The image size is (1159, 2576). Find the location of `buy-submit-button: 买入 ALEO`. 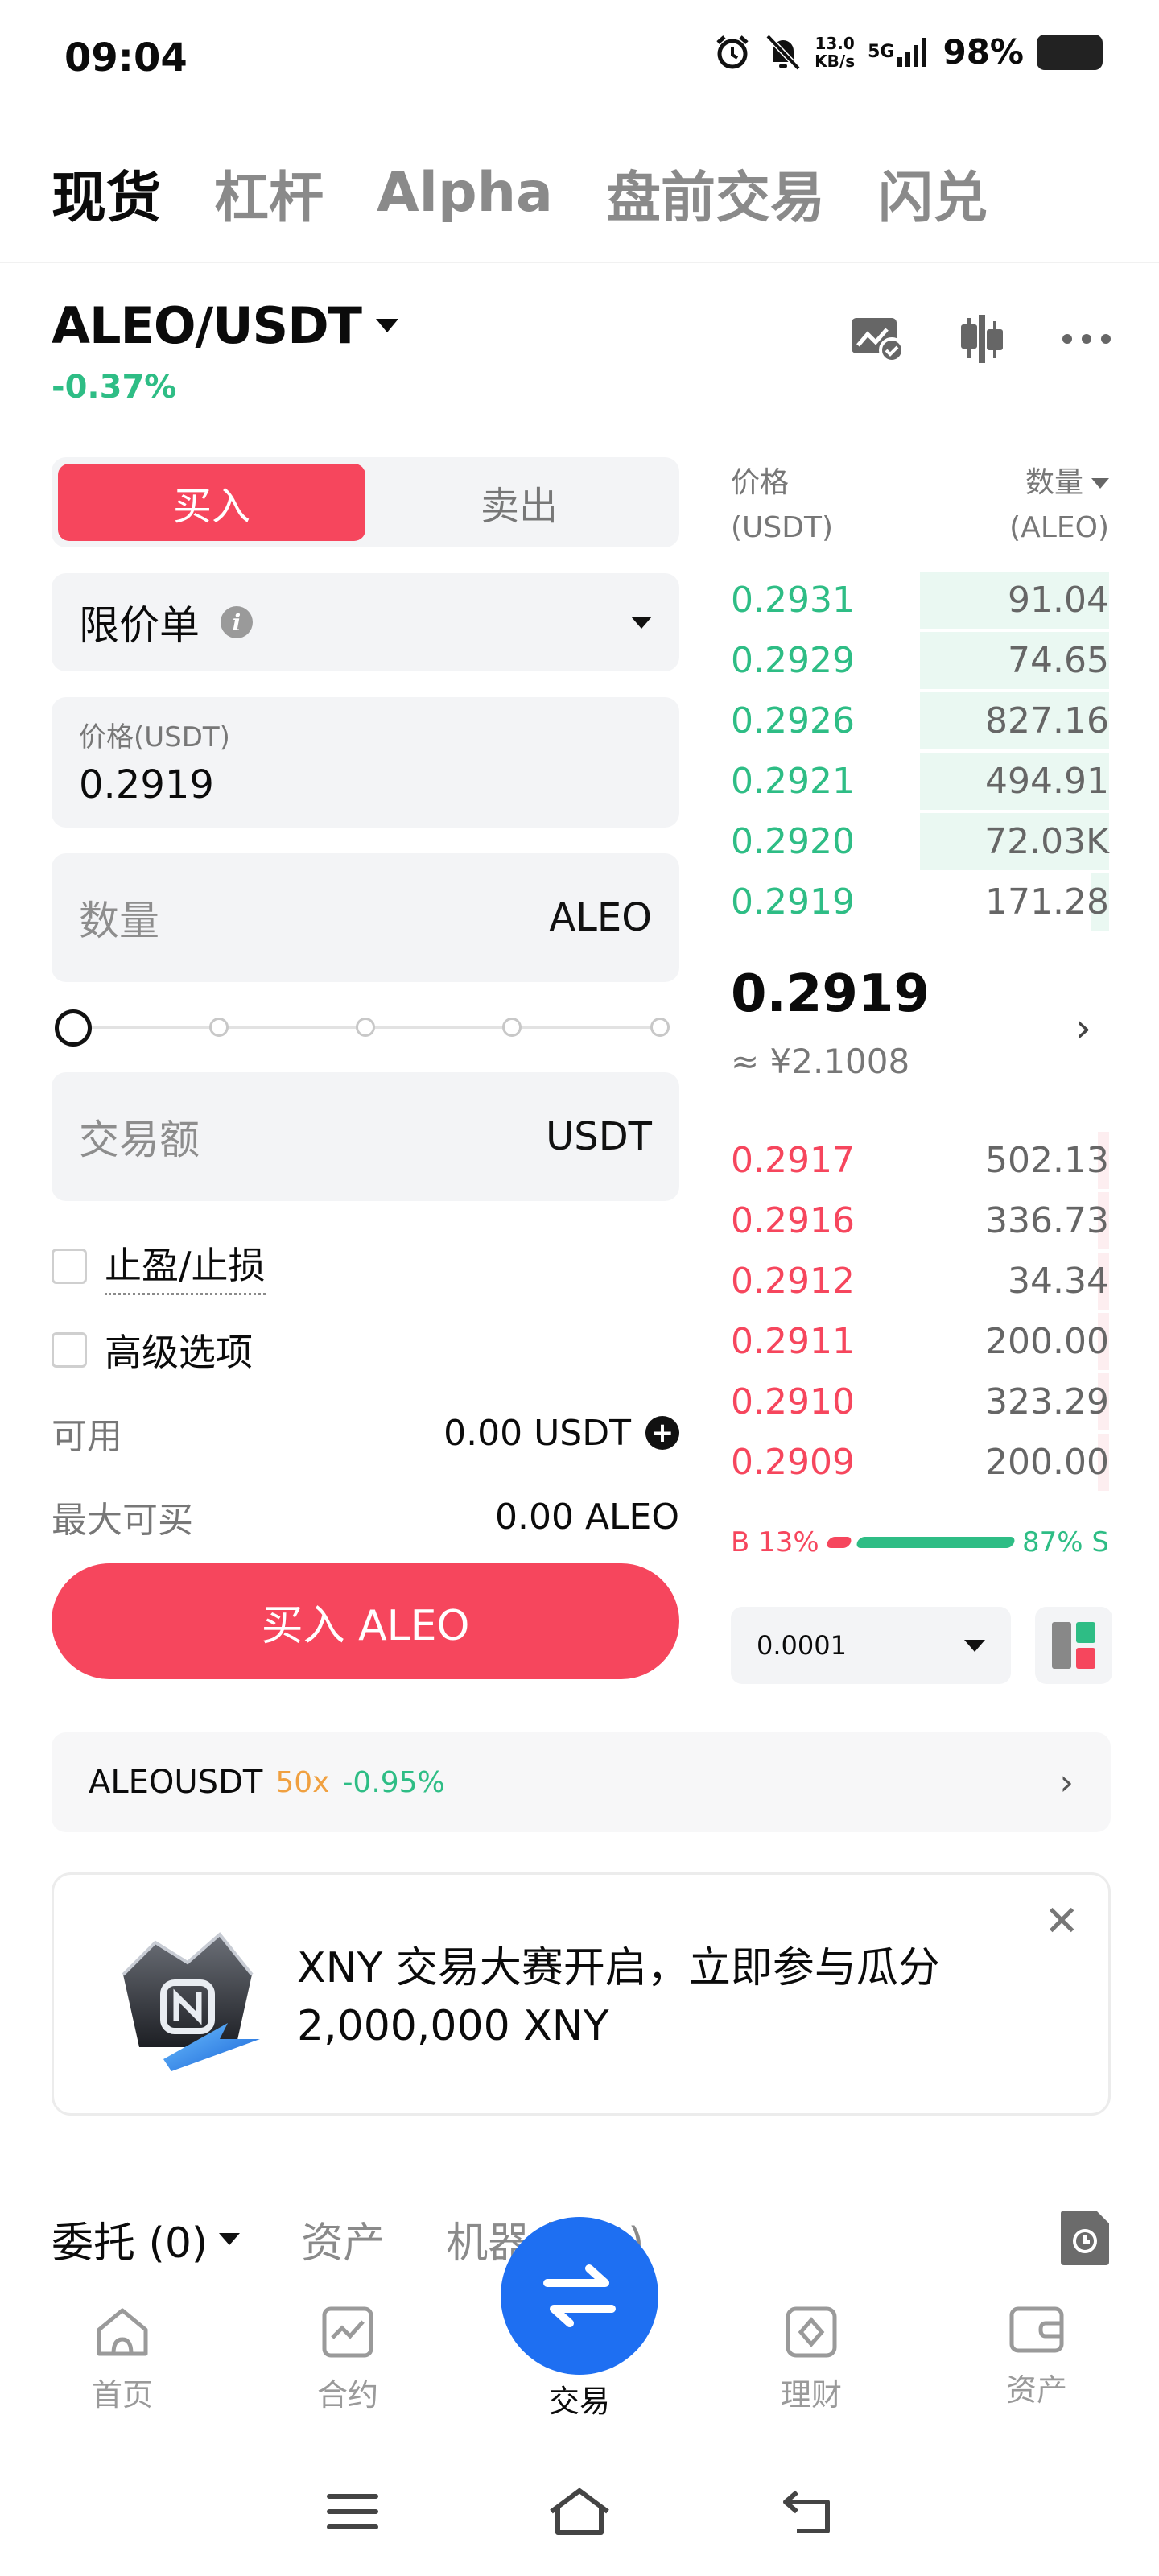

buy-submit-button: 买入 ALEO is located at coordinates (365, 1621).